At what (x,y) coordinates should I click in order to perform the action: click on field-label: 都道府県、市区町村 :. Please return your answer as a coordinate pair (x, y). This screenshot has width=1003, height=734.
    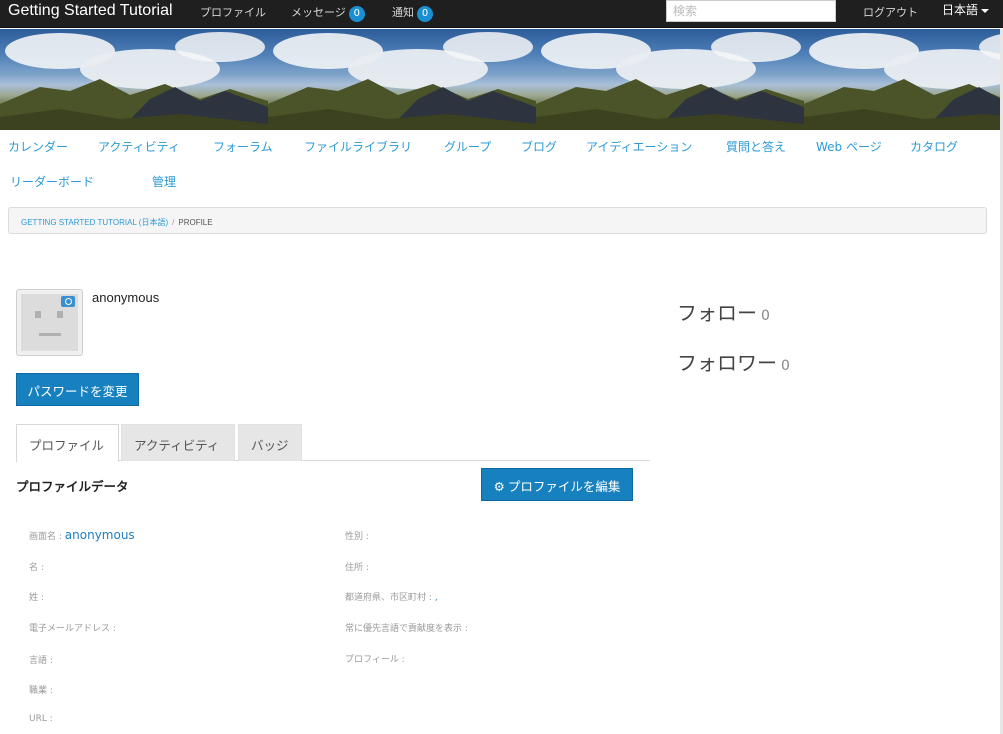
    Looking at the image, I should click on (388, 598).